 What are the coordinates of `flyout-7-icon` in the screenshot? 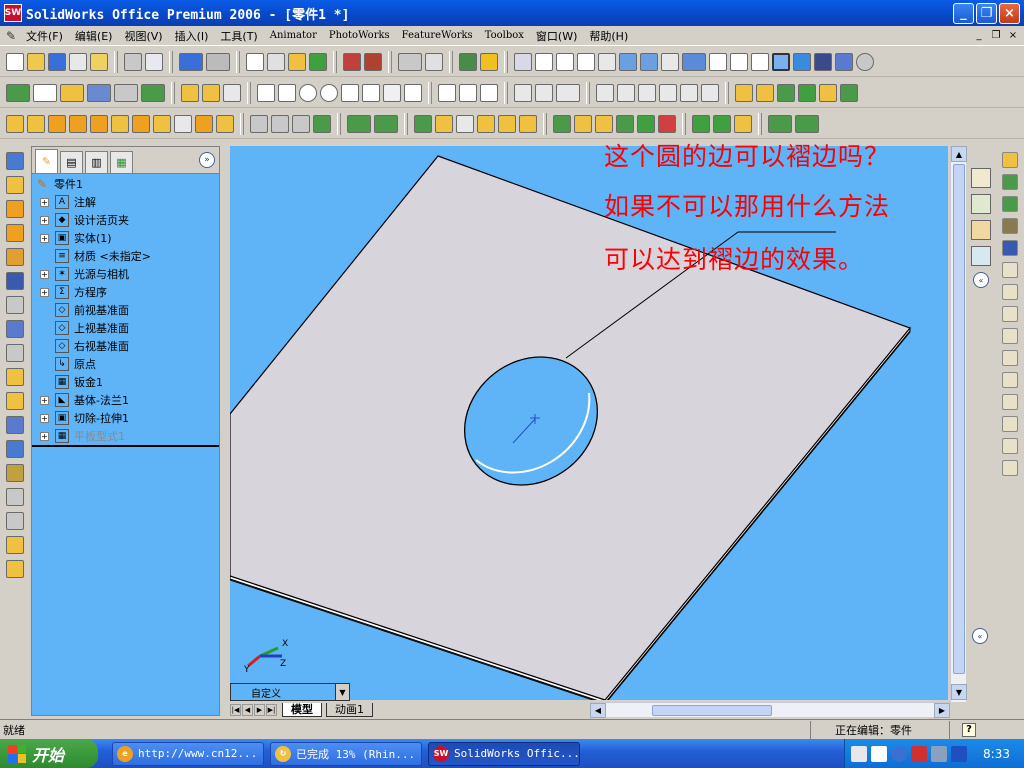 It's located at (1010, 292).